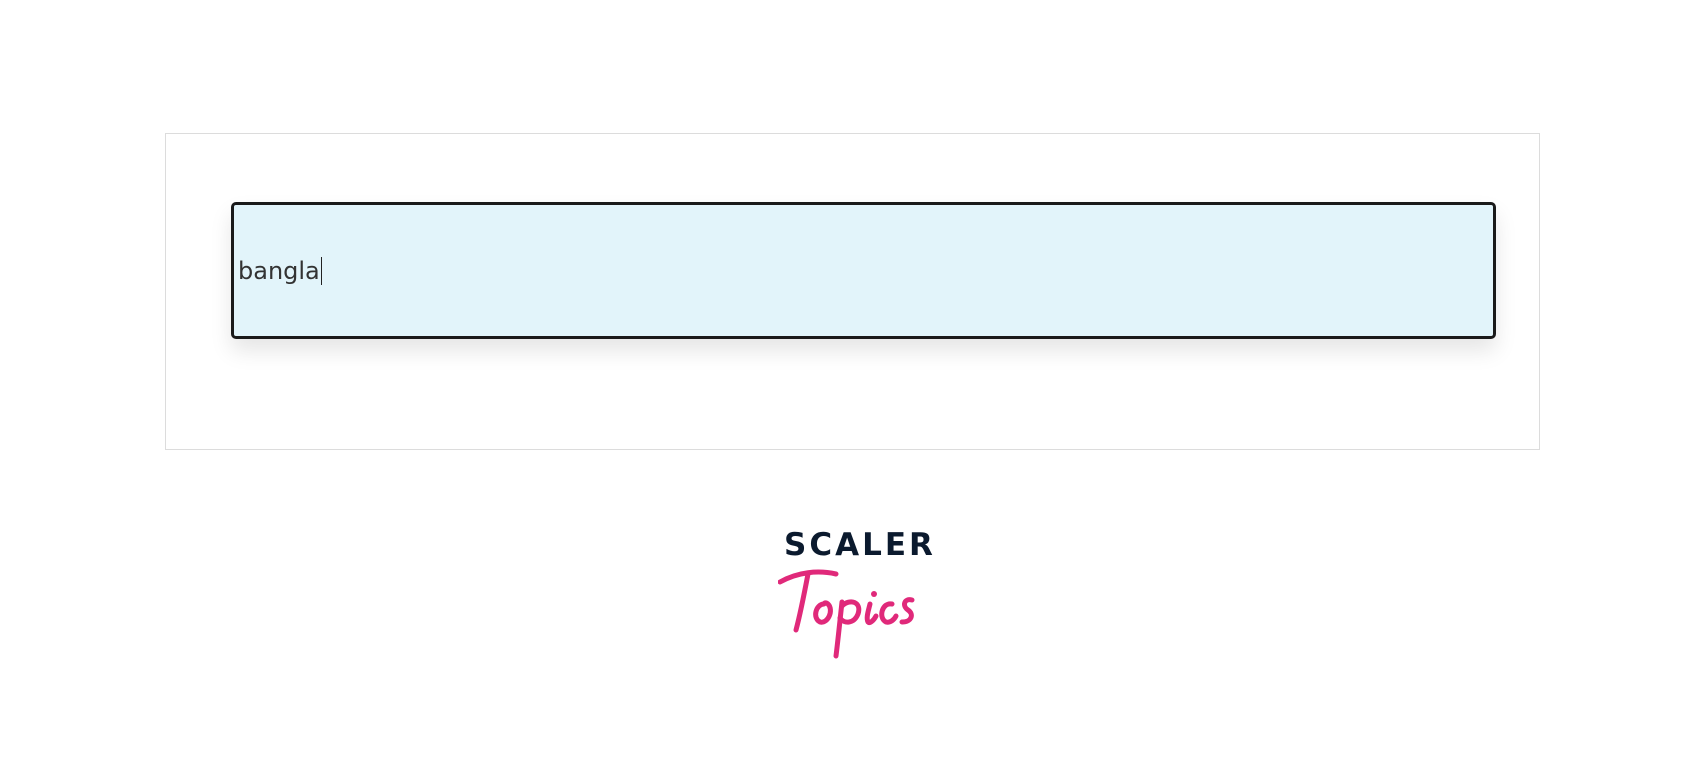 The width and height of the screenshot is (1706, 757). Describe the element at coordinates (863, 270) in the screenshot. I see `text-input: bangla` at that location.